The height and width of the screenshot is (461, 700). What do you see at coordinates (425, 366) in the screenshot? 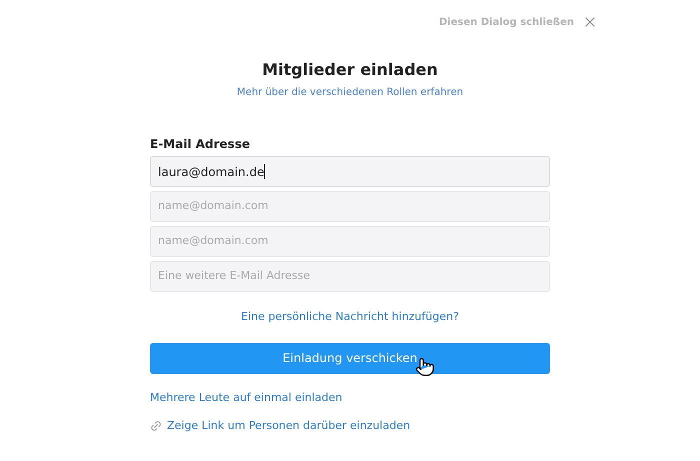
I see `hand-cursor-icon` at bounding box center [425, 366].